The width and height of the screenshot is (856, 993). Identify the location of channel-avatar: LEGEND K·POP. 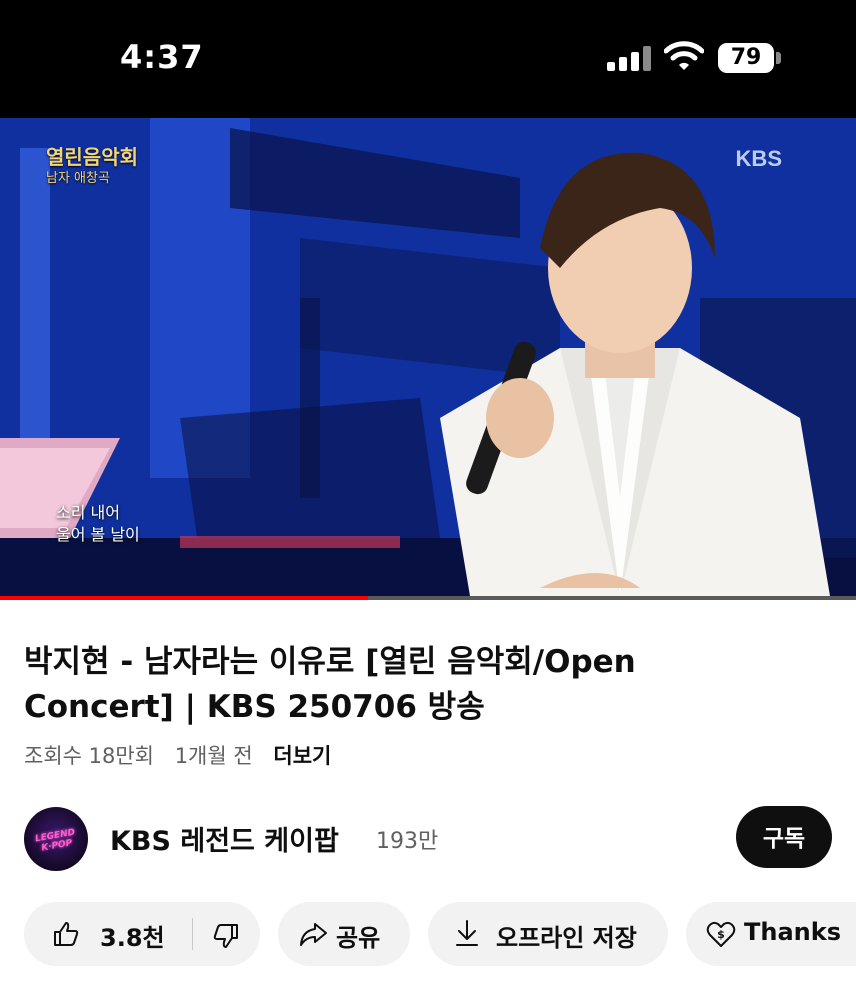
(56, 839).